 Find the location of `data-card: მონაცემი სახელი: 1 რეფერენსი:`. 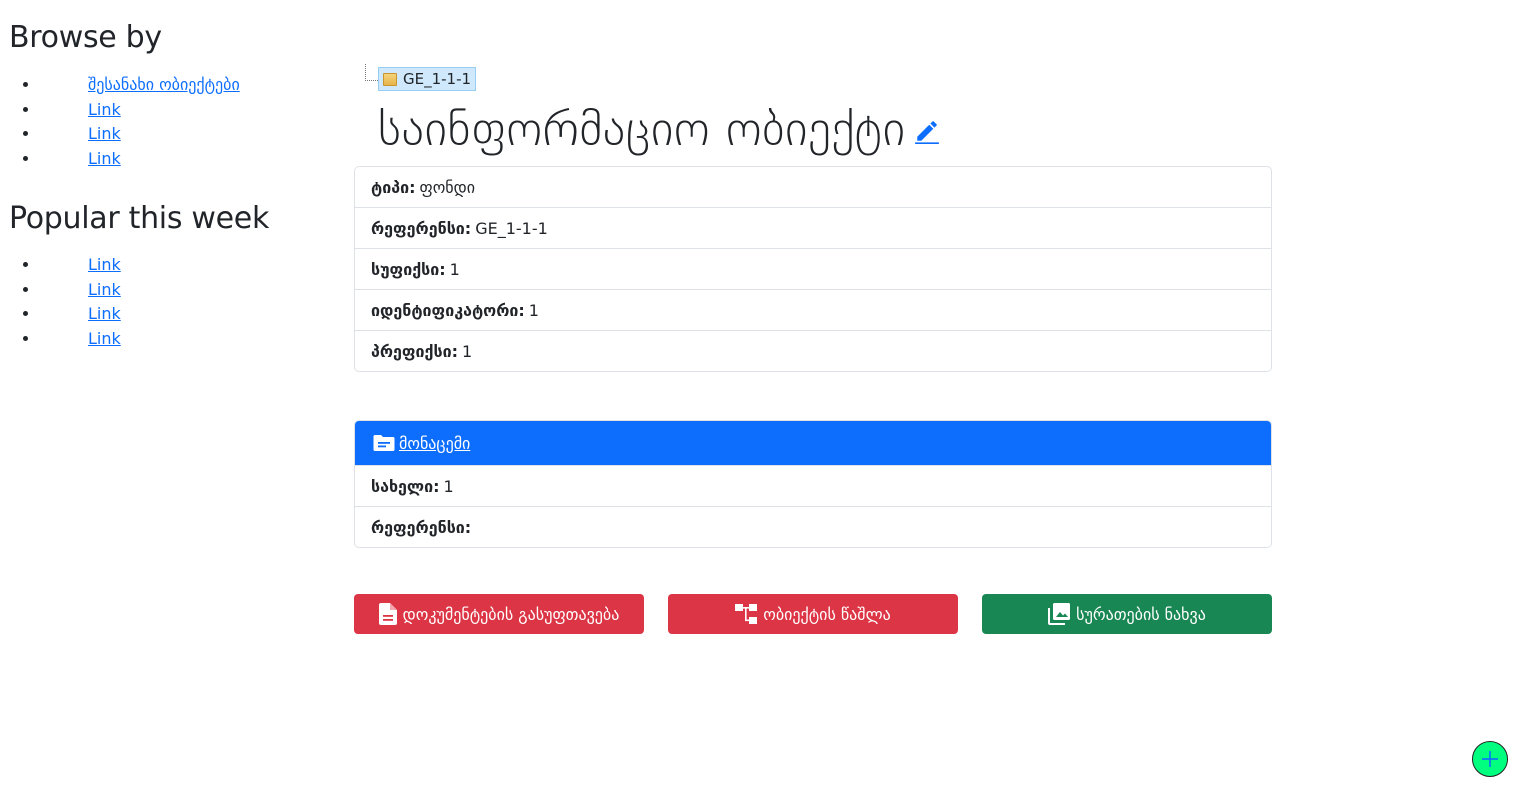

data-card: მონაცემი სახელი: 1 რეფერენსი: is located at coordinates (813, 484).